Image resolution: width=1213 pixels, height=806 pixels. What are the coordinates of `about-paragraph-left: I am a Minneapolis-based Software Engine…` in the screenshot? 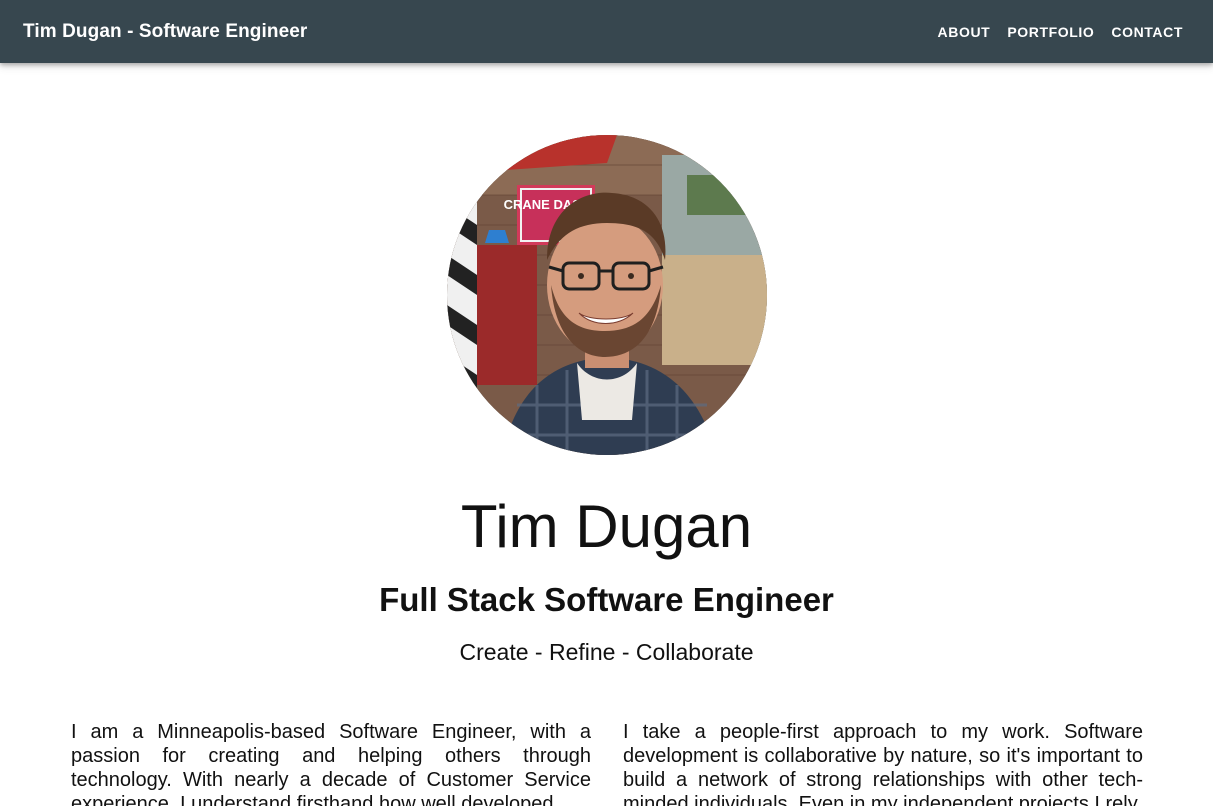 It's located at (331, 763).